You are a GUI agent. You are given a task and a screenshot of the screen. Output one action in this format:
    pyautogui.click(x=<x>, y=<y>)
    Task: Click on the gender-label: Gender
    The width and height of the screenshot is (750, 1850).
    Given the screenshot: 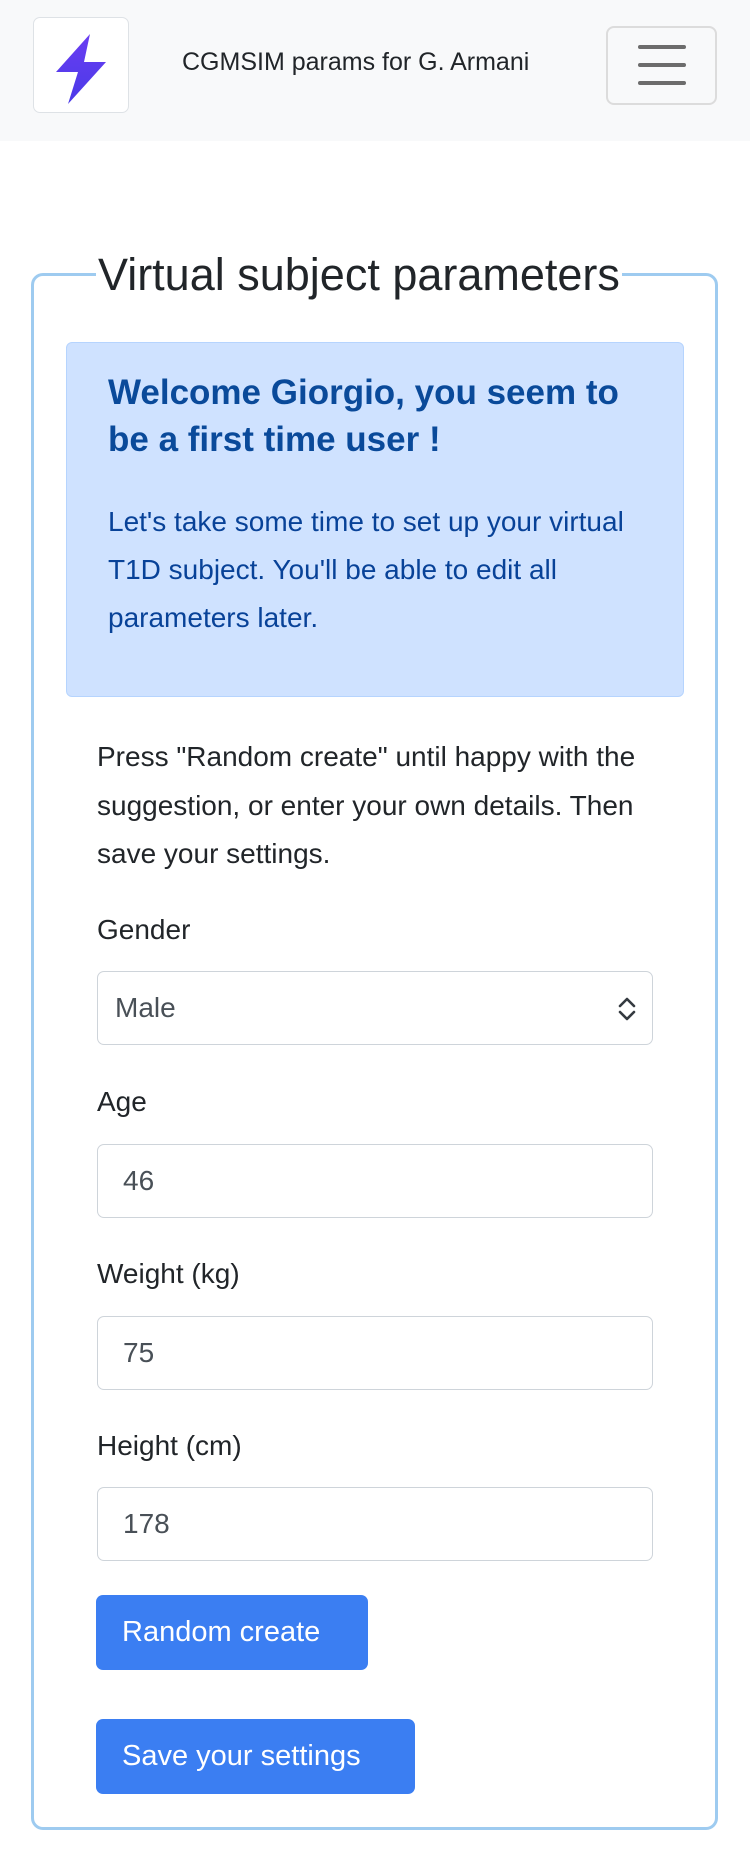 What is the action you would take?
    pyautogui.click(x=144, y=929)
    